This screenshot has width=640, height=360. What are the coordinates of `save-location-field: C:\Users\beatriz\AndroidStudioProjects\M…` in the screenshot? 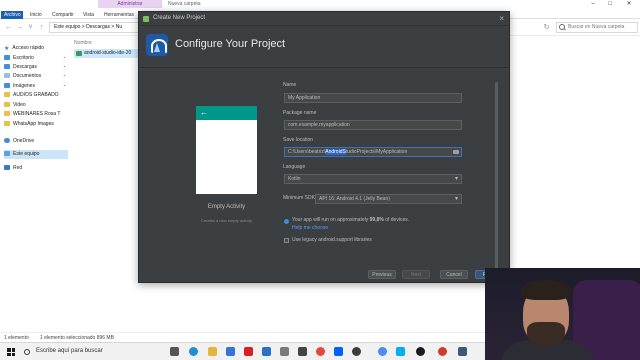 It's located at (373, 152).